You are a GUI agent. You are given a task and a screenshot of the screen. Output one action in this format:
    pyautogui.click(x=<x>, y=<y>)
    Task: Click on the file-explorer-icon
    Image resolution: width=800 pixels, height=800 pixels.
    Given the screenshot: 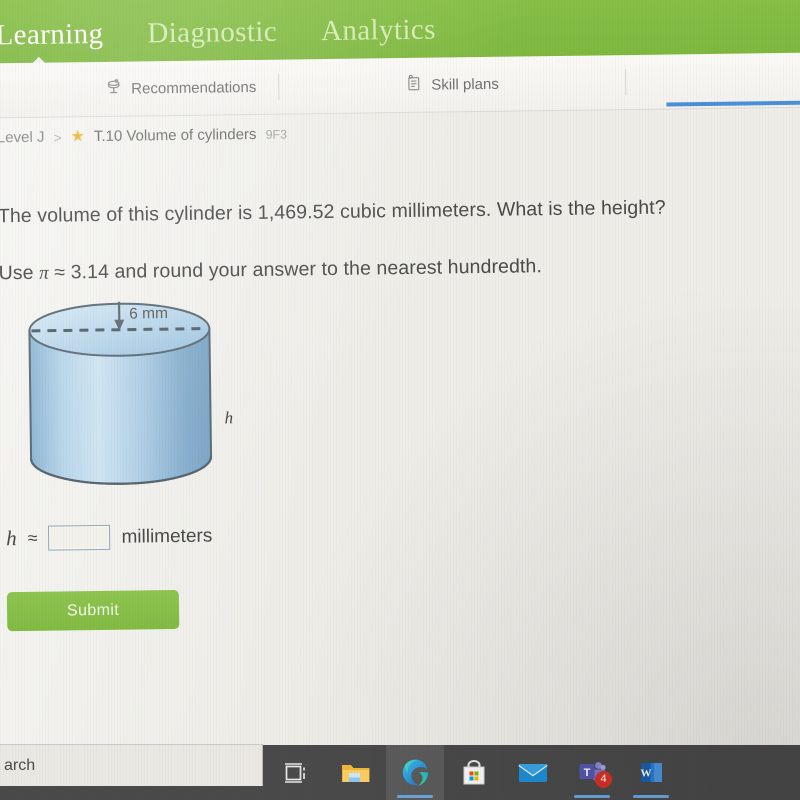 What is the action you would take?
    pyautogui.click(x=356, y=773)
    